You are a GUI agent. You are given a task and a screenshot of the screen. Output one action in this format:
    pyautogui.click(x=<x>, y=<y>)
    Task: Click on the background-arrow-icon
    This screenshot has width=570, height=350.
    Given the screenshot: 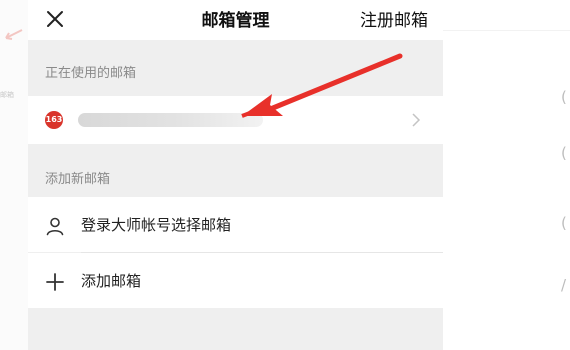 What is the action you would take?
    pyautogui.click(x=14, y=34)
    